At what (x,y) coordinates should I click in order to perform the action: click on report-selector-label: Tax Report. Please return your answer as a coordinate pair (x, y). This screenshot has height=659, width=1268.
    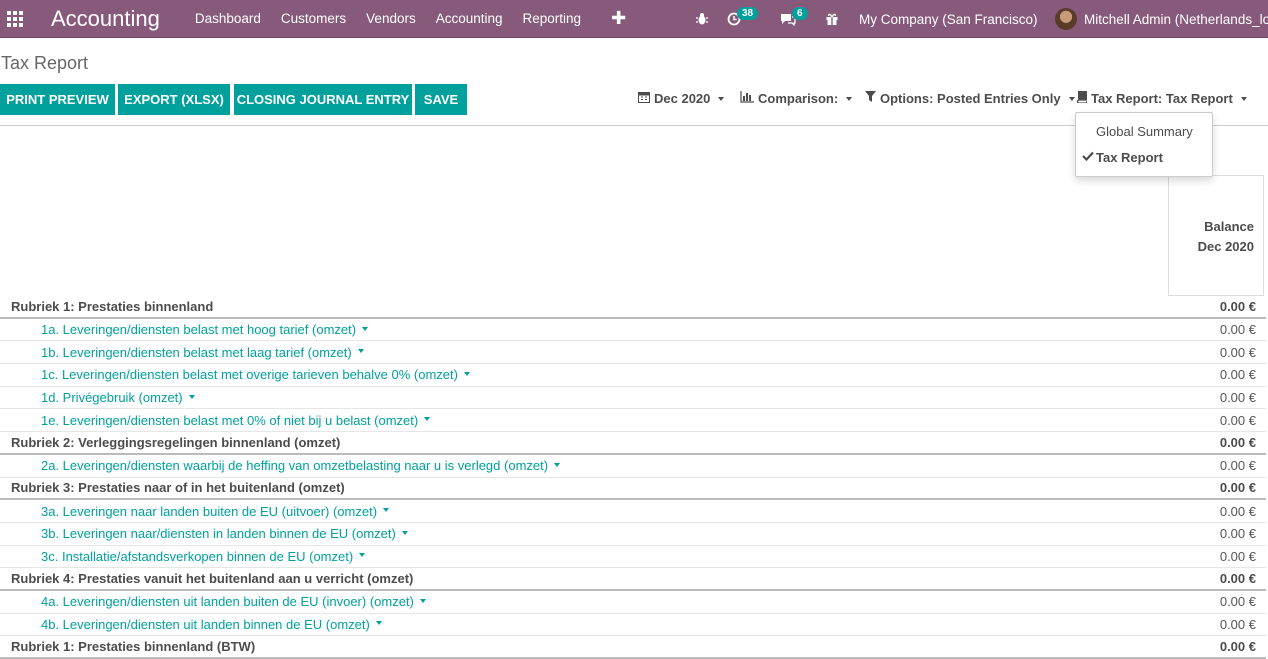
    Looking at the image, I should click on (1162, 98).